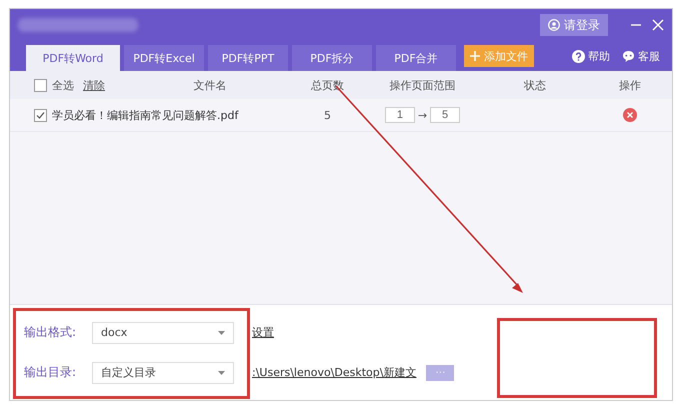 Image resolution: width=682 pixels, height=407 pixels. I want to click on column-header: 操作, so click(630, 85).